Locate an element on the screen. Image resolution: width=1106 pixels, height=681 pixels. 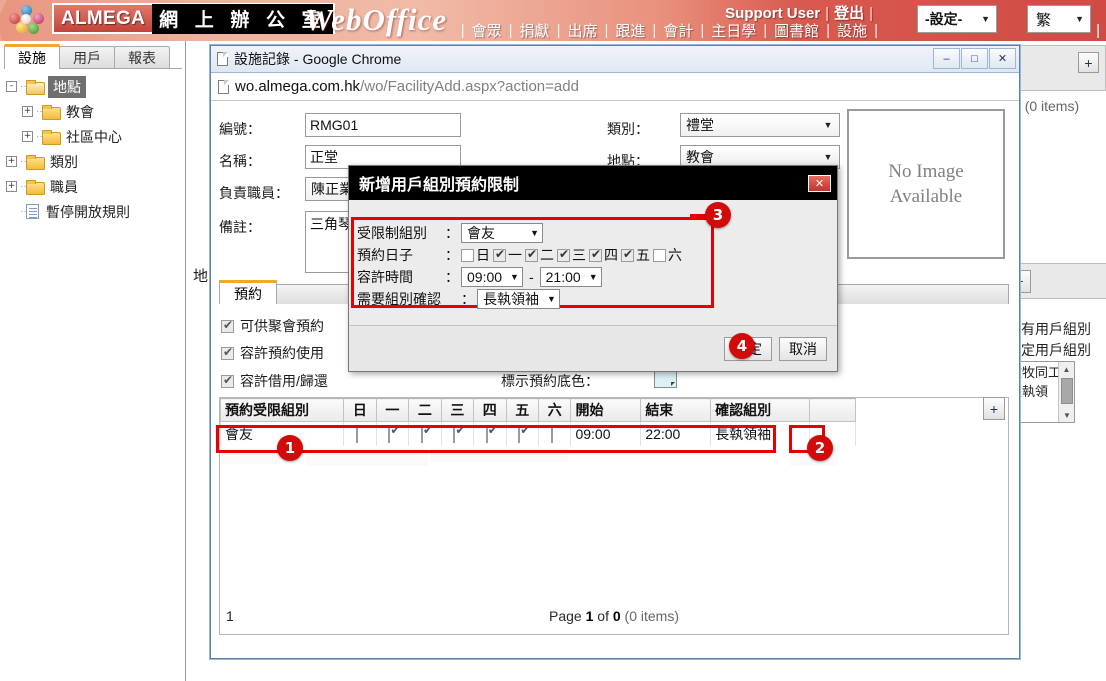
tree-node-church: + ·· 教會 is located at coordinates (102, 111).